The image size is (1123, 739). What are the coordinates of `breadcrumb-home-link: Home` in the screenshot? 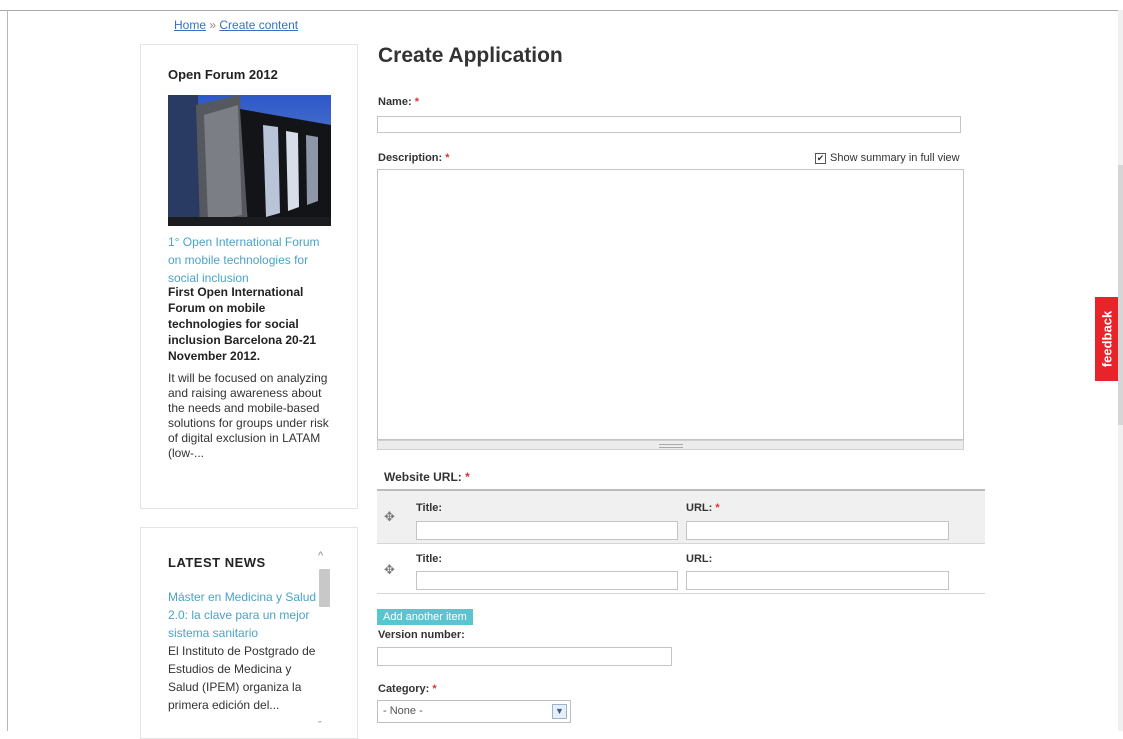 It's located at (190, 25).